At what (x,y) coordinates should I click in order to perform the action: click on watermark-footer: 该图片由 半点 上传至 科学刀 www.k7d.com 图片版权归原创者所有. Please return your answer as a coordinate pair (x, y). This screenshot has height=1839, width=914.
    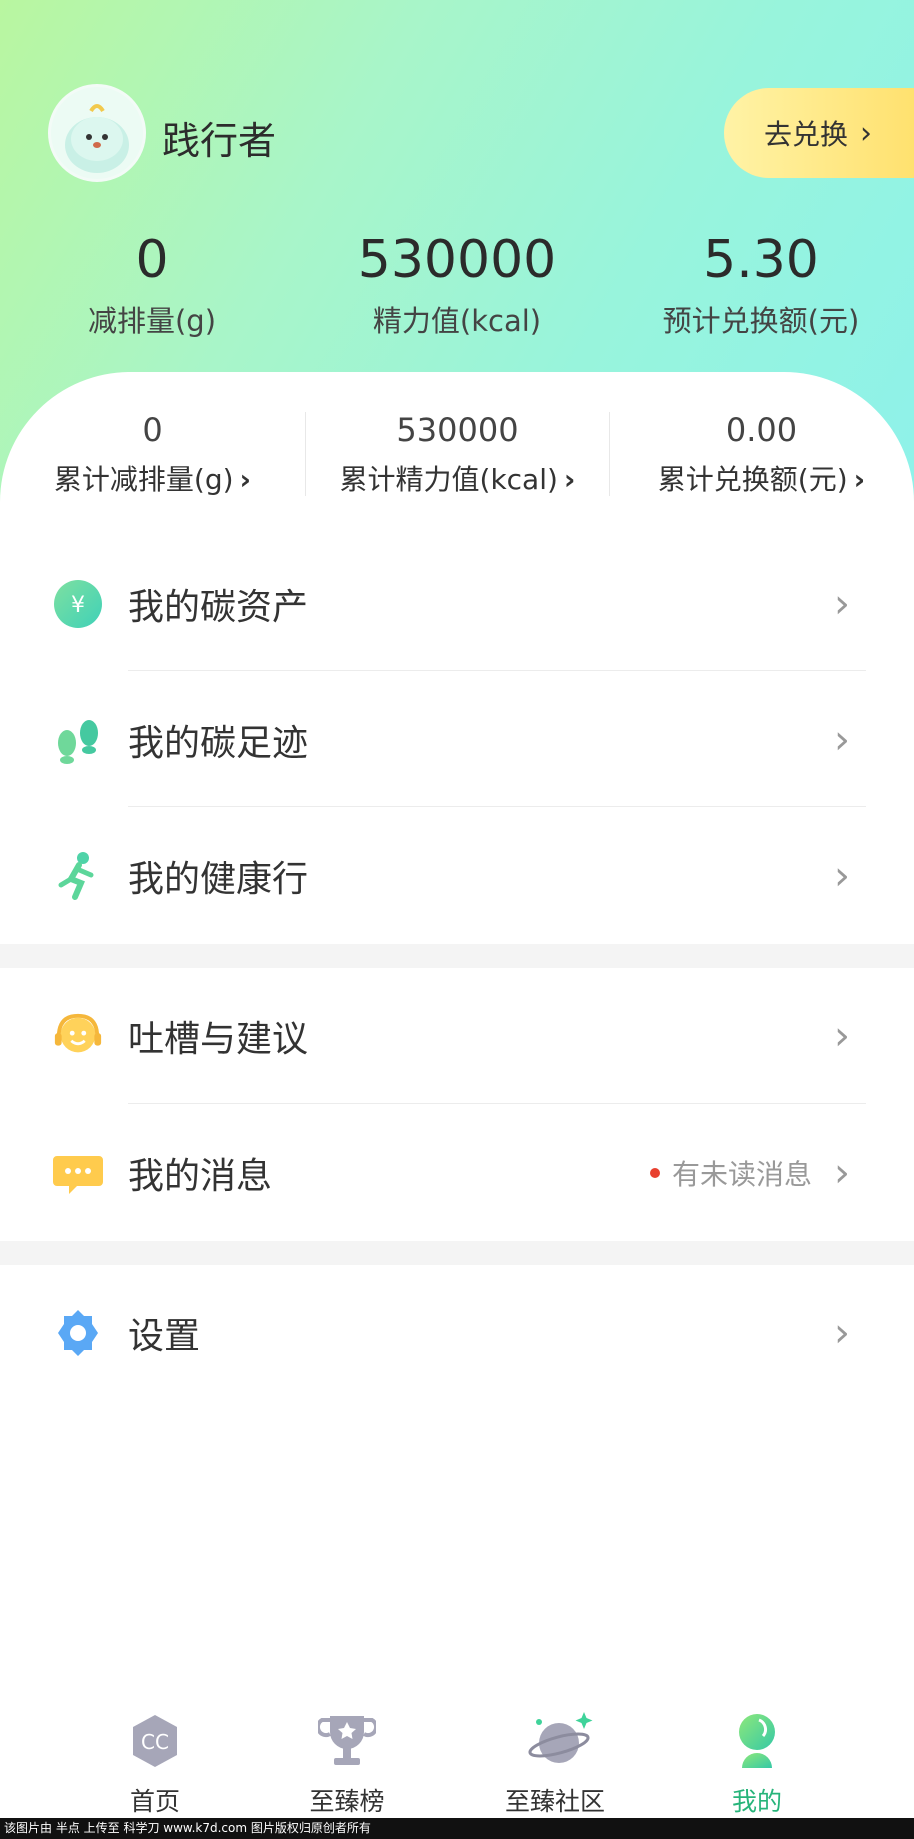
    Looking at the image, I should click on (457, 1828).